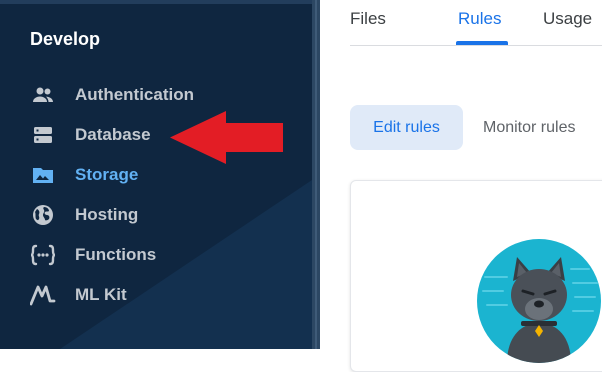 This screenshot has height=372, width=602. What do you see at coordinates (529, 127) in the screenshot?
I see `monitor-rules-button: Monitor rules` at bounding box center [529, 127].